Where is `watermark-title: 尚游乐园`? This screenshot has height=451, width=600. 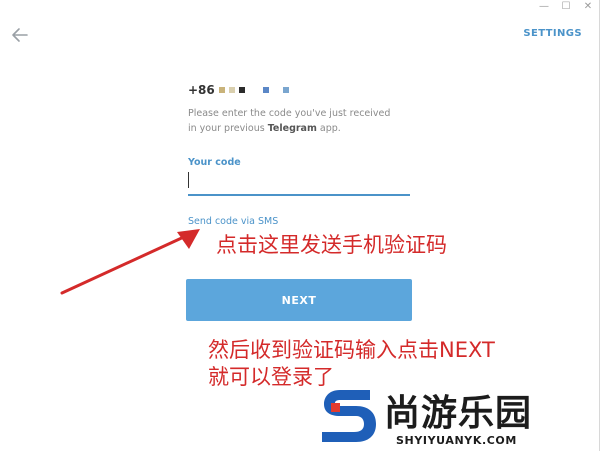
watermark-title: 尚游乐园 is located at coordinates (458, 413).